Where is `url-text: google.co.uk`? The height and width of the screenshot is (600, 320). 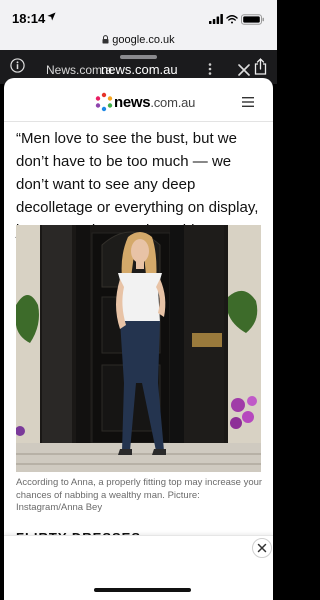 url-text: google.co.uk is located at coordinates (143, 40).